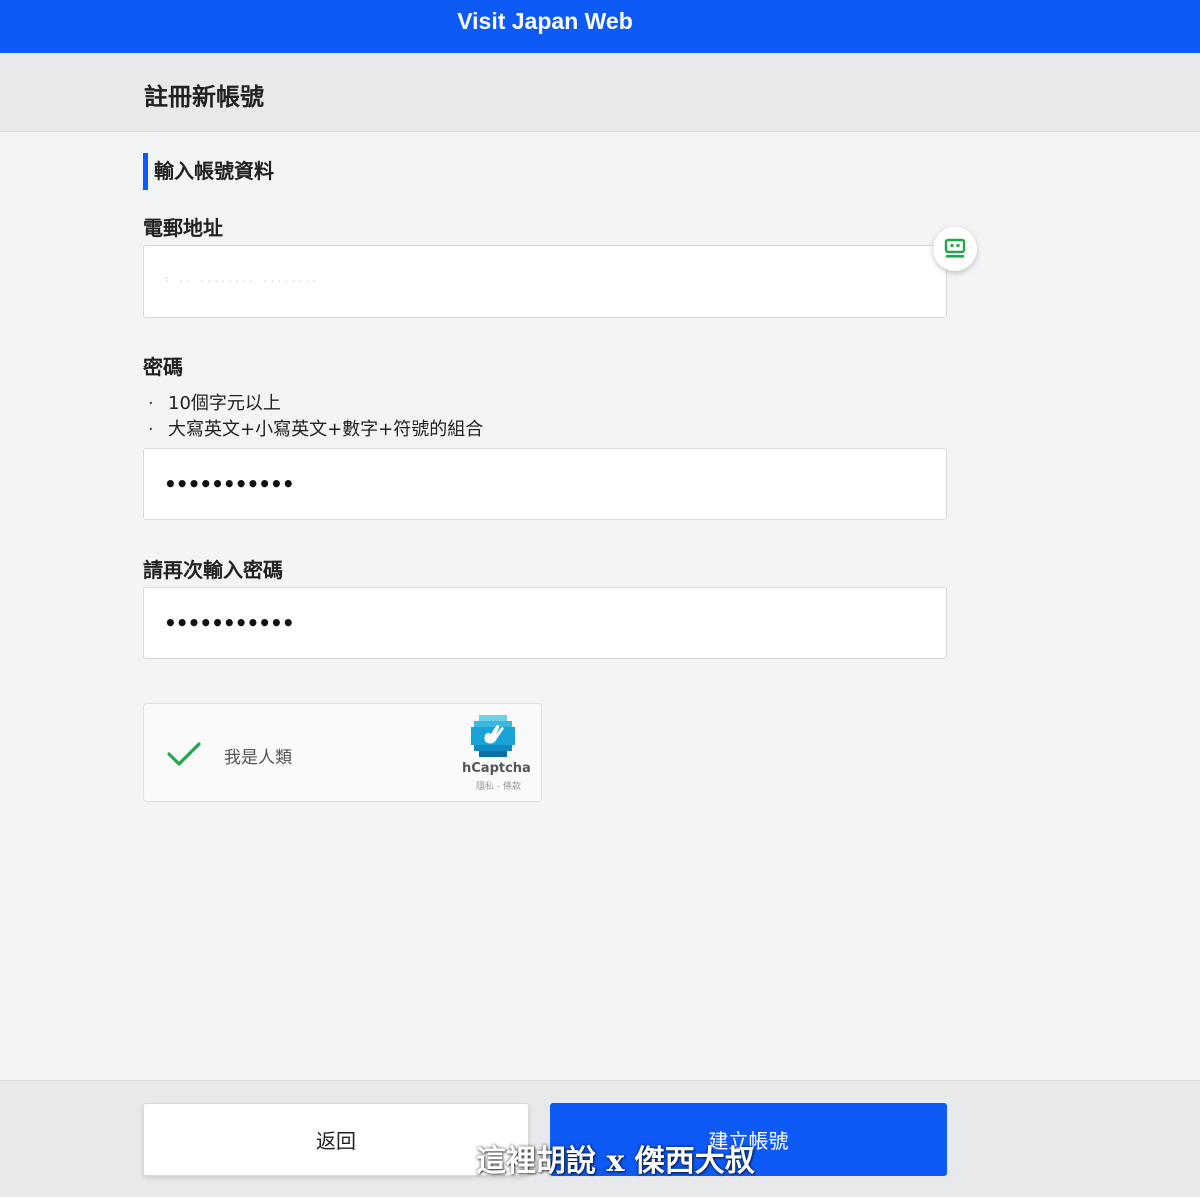 The width and height of the screenshot is (1200, 1197). Describe the element at coordinates (493, 738) in the screenshot. I see `hcaptcha-logo-icon` at that location.